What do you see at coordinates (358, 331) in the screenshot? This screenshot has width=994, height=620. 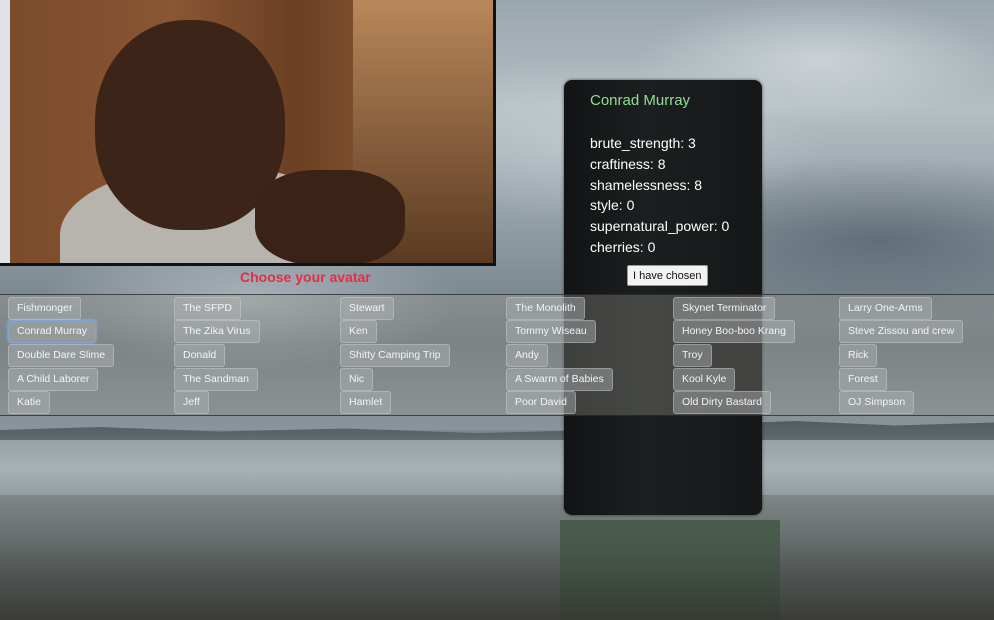 I see `avatar-option-button: Ken` at bounding box center [358, 331].